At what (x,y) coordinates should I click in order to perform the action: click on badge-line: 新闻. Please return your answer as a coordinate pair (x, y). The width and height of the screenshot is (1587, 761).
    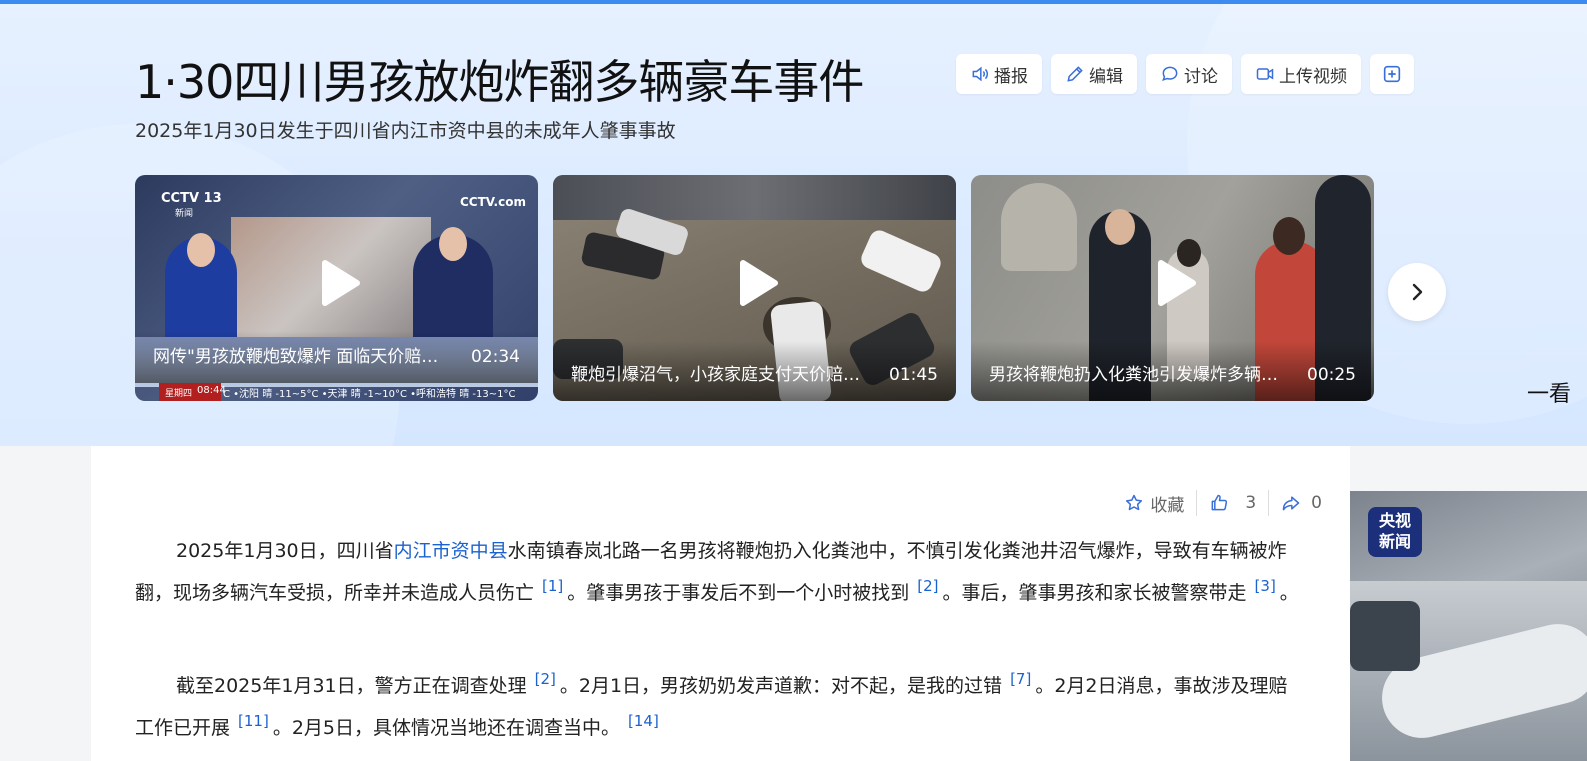
    Looking at the image, I should click on (1394, 541).